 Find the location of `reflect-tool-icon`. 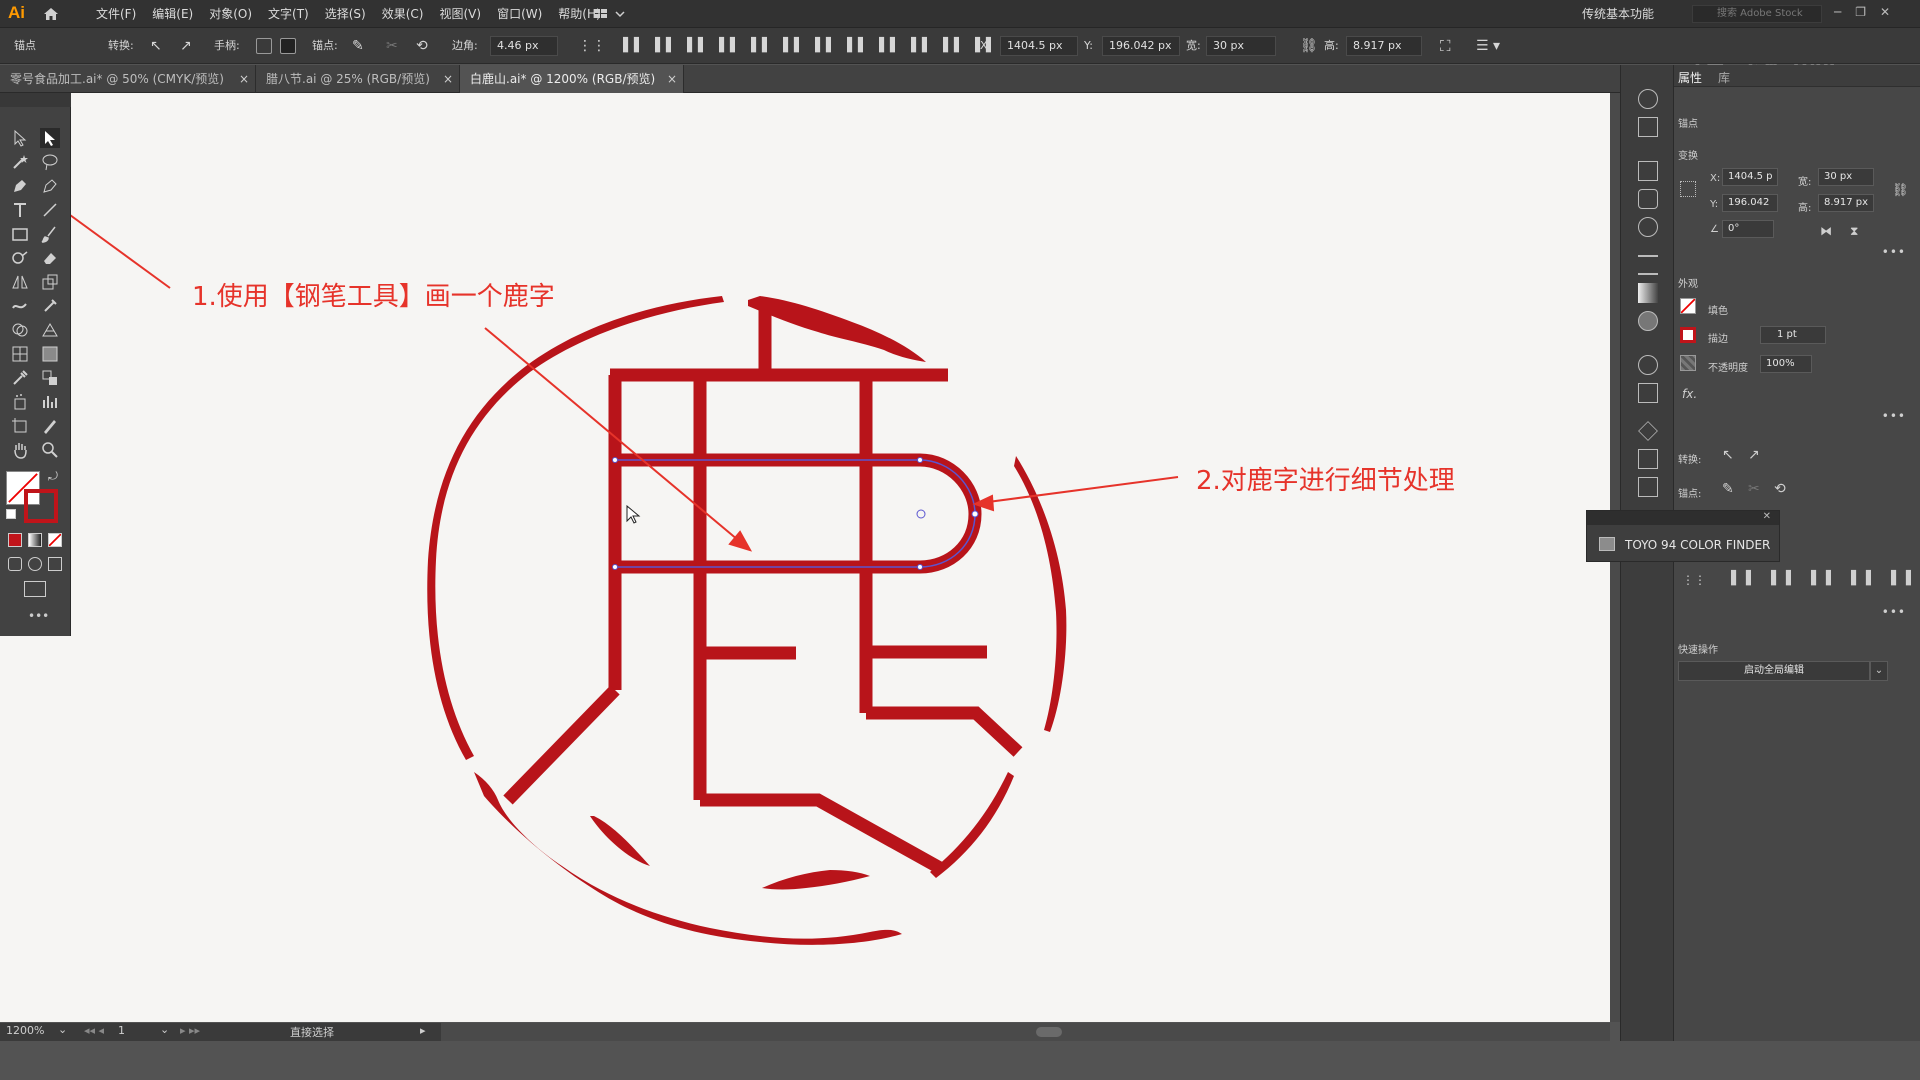

reflect-tool-icon is located at coordinates (20, 282).